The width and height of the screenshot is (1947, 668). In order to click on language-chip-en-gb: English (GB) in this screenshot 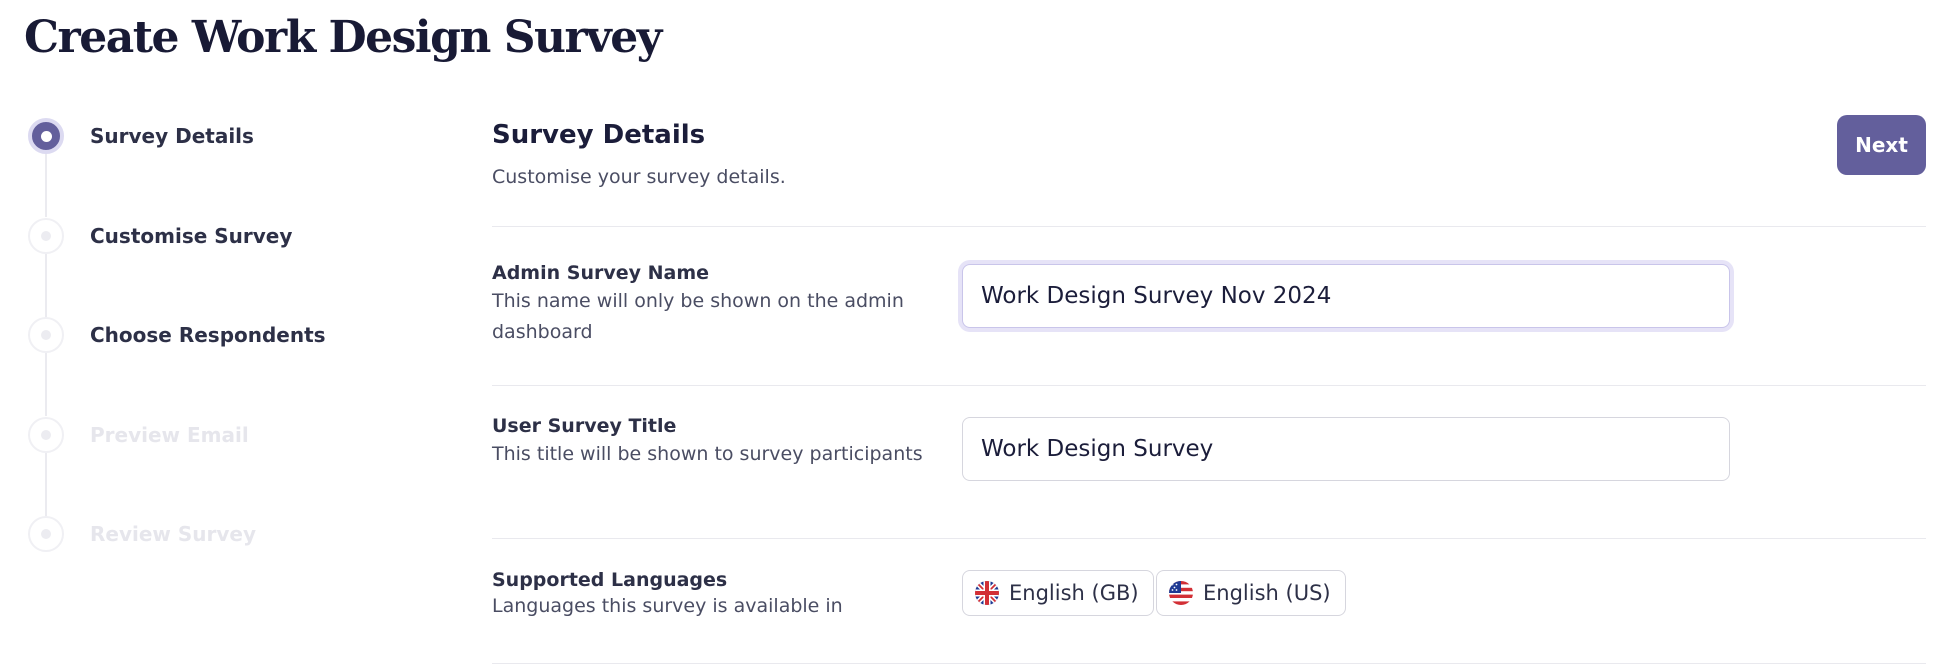, I will do `click(1058, 593)`.